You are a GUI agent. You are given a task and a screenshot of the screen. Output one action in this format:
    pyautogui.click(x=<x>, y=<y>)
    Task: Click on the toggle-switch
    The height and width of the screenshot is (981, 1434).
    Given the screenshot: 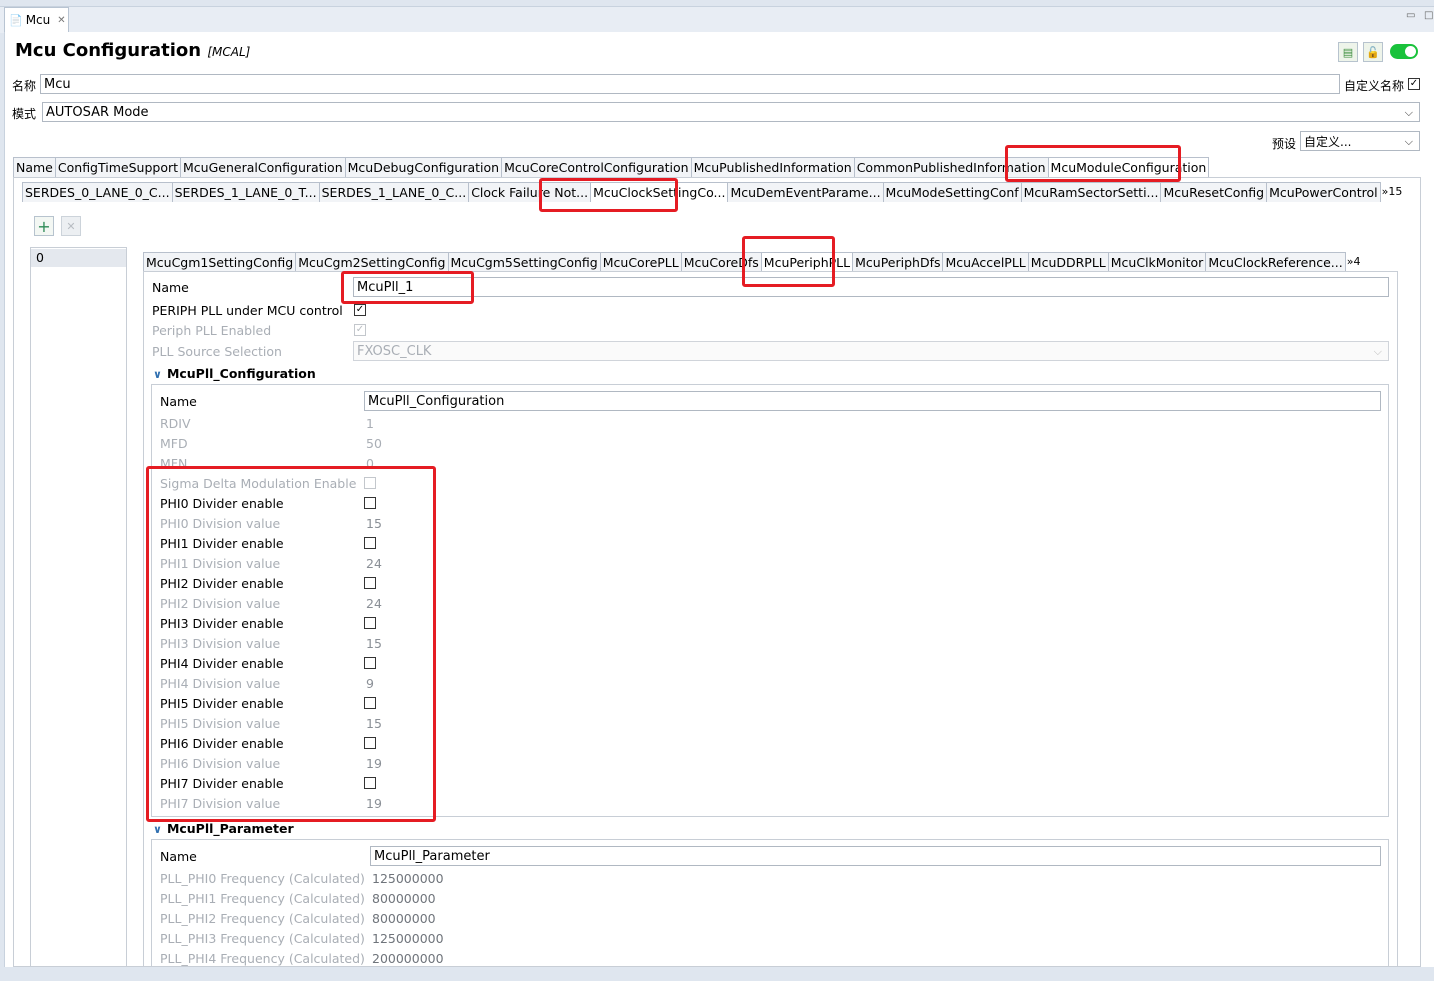 What is the action you would take?
    pyautogui.click(x=1404, y=51)
    